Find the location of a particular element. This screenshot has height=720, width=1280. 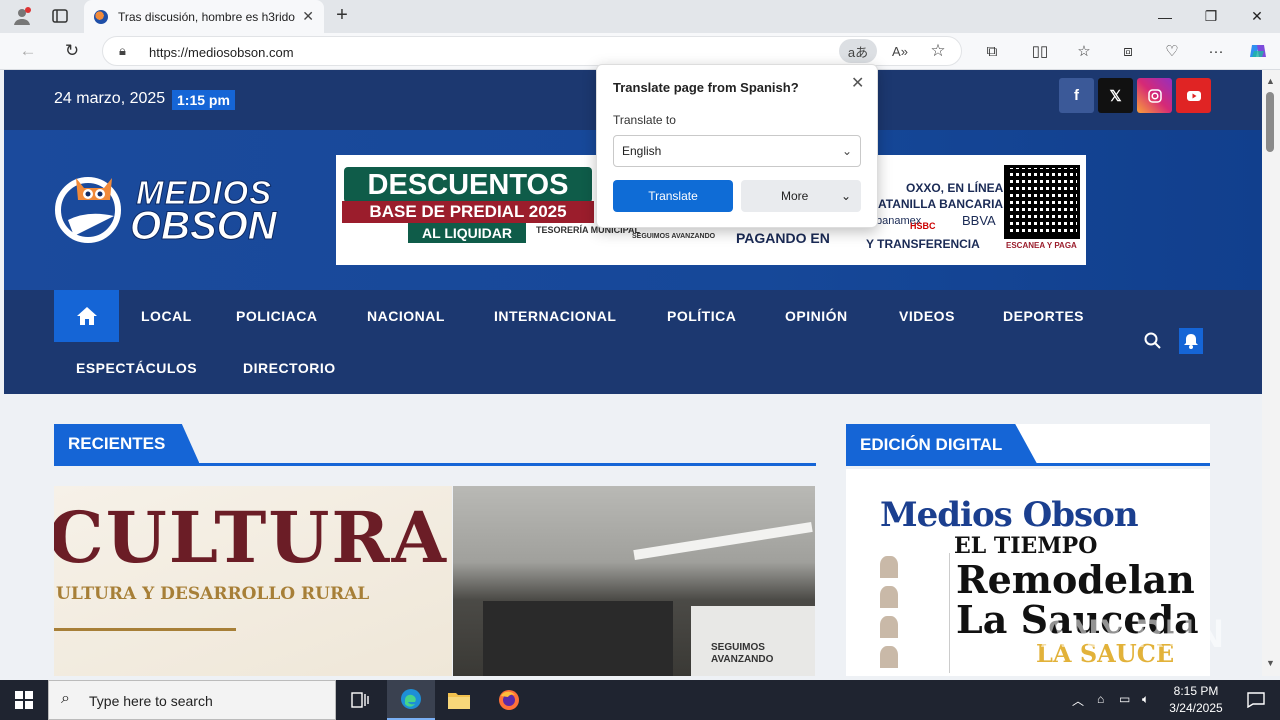

site-favicon-icon is located at coordinates (101, 16).